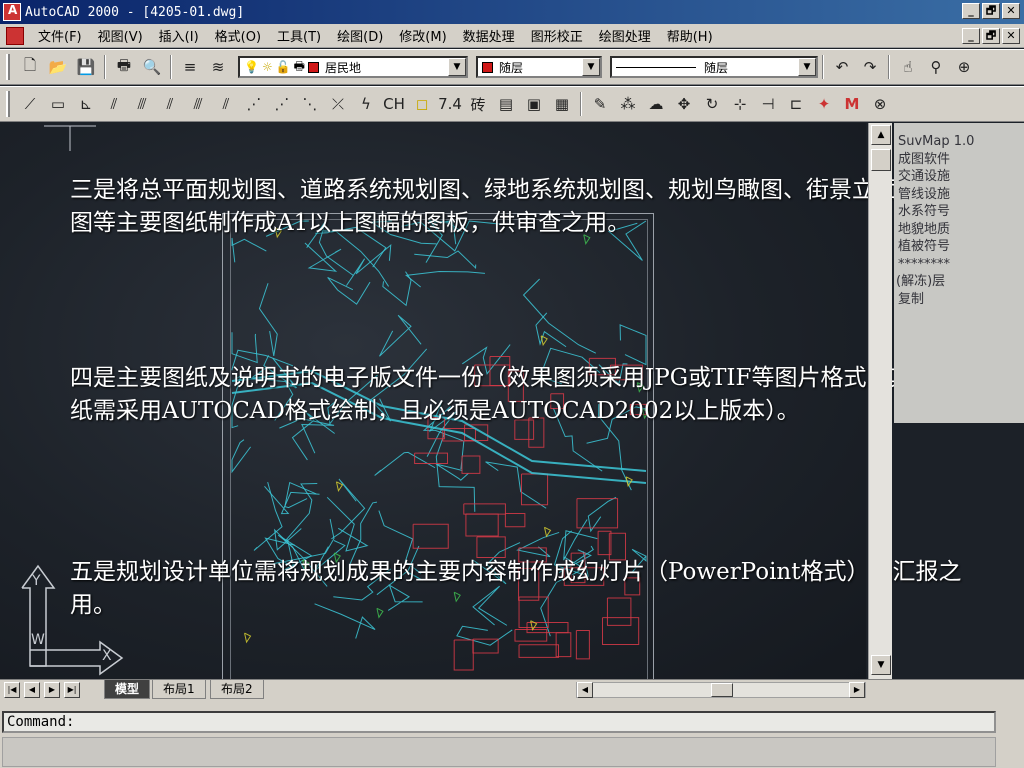 This screenshot has height=768, width=1024. I want to click on cluster-icon: ⁂, so click(628, 104).